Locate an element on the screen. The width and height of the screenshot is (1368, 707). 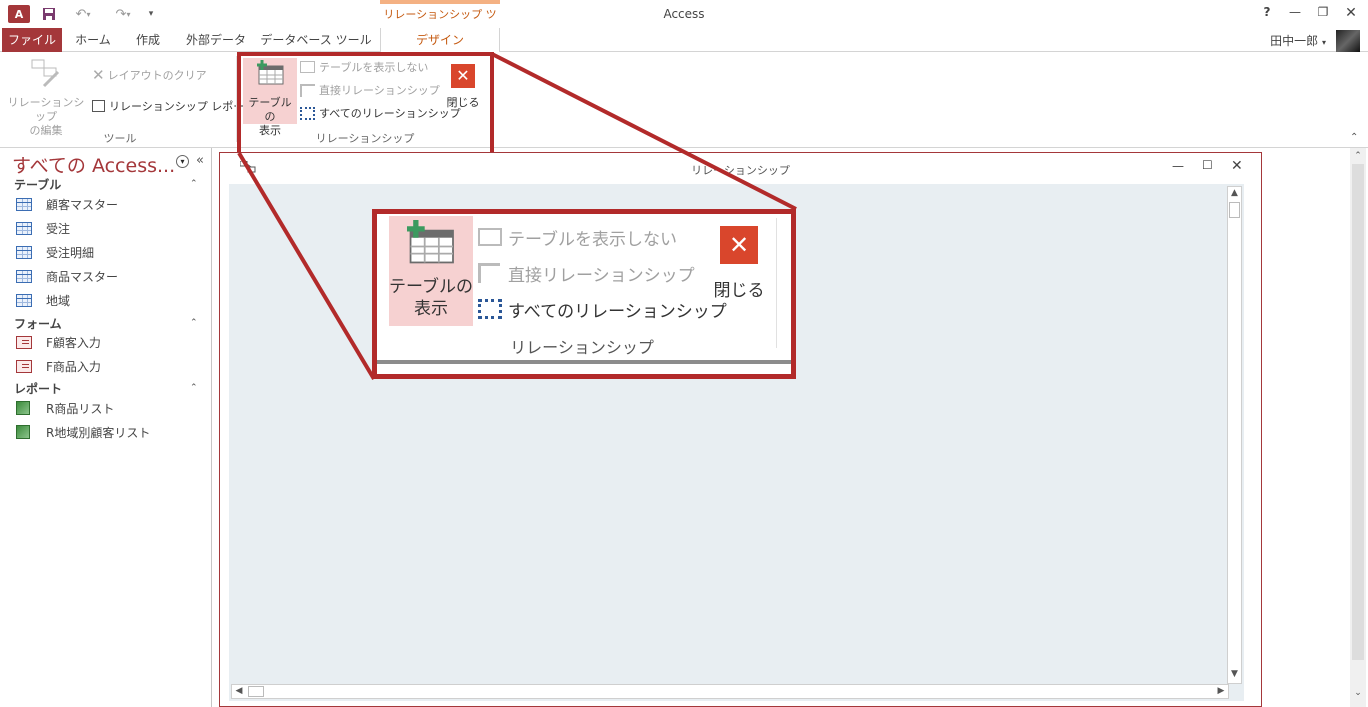
list-item-label: R商品リスト is located at coordinates (80, 408).